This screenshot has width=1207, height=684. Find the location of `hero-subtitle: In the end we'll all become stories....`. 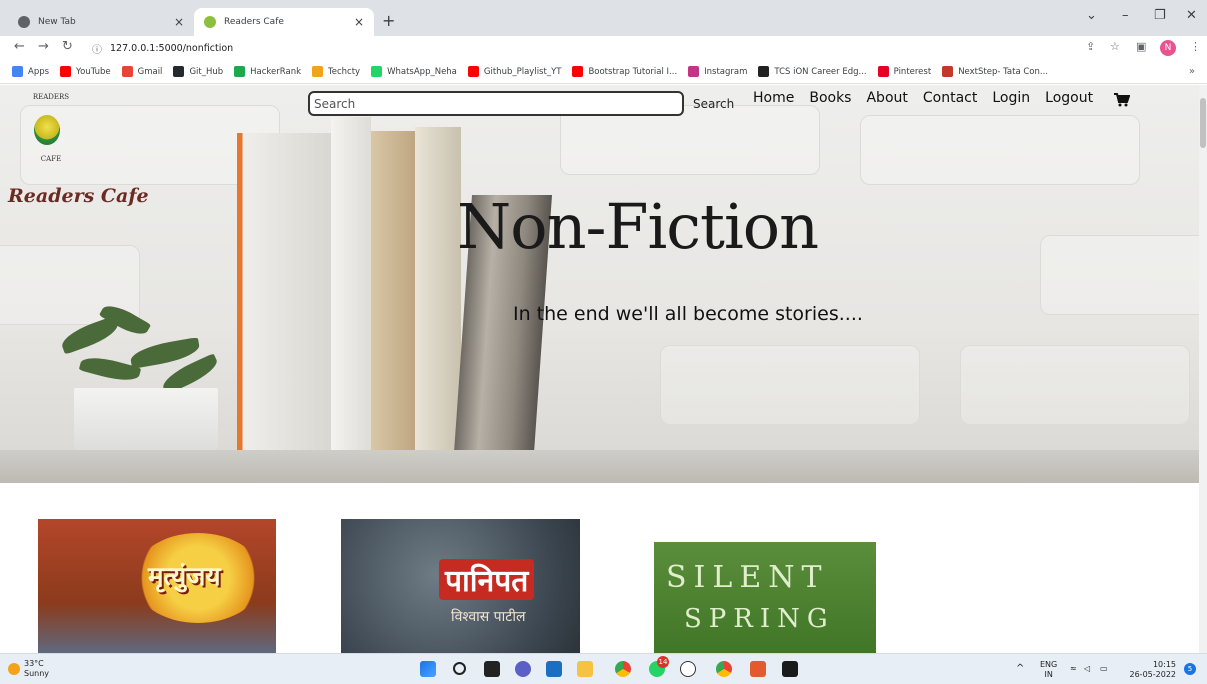

hero-subtitle: In the end we'll all become stories.... is located at coordinates (688, 314).